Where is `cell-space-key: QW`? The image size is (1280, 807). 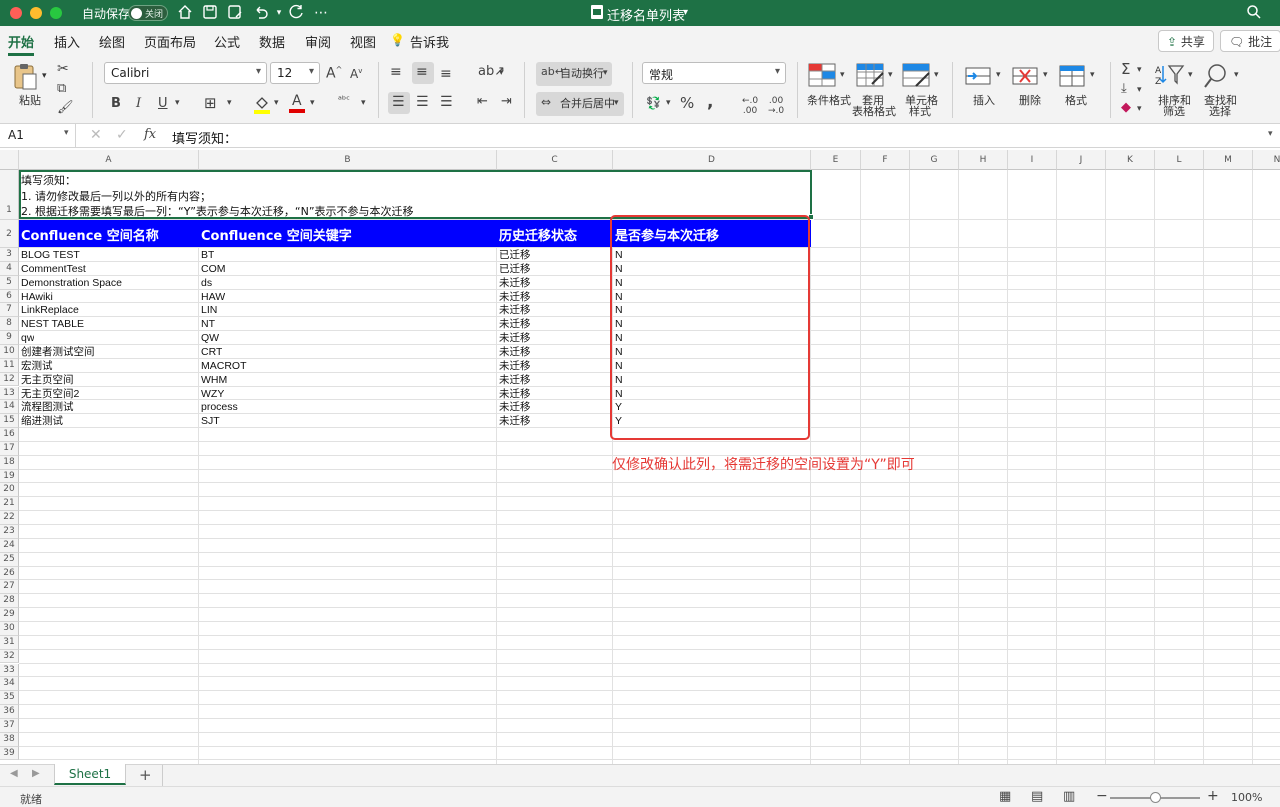 cell-space-key: QW is located at coordinates (209, 338).